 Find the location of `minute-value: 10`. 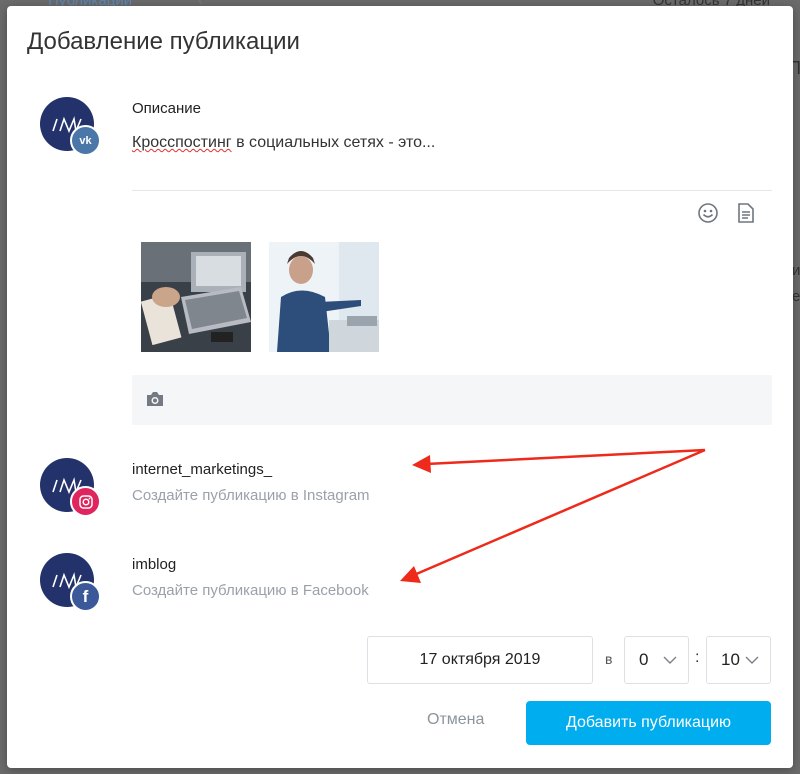

minute-value: 10 is located at coordinates (730, 659).